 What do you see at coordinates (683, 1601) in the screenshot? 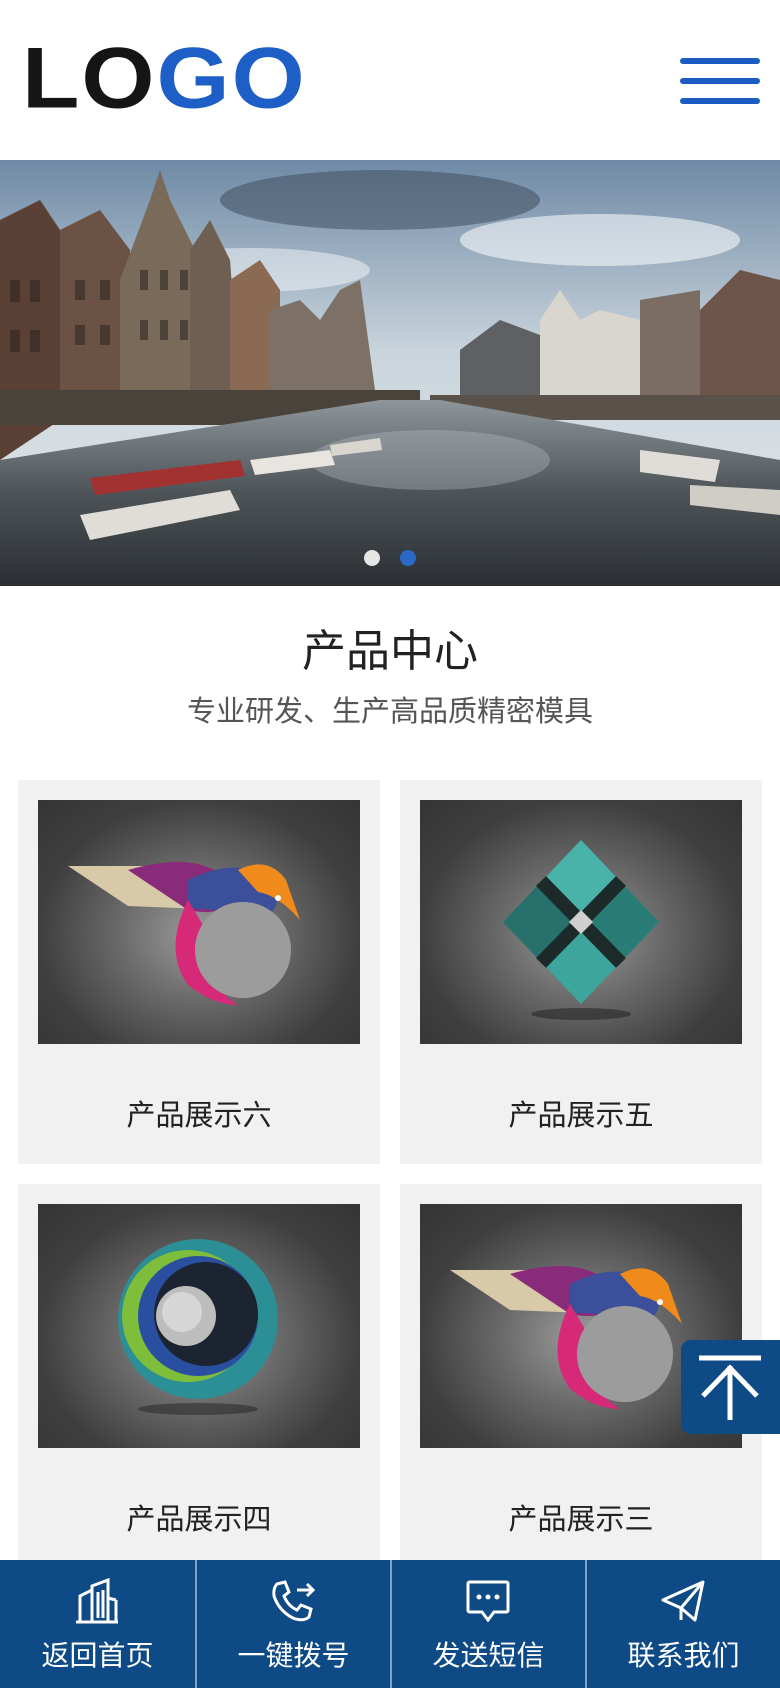
I see `paper-plane-icon` at bounding box center [683, 1601].